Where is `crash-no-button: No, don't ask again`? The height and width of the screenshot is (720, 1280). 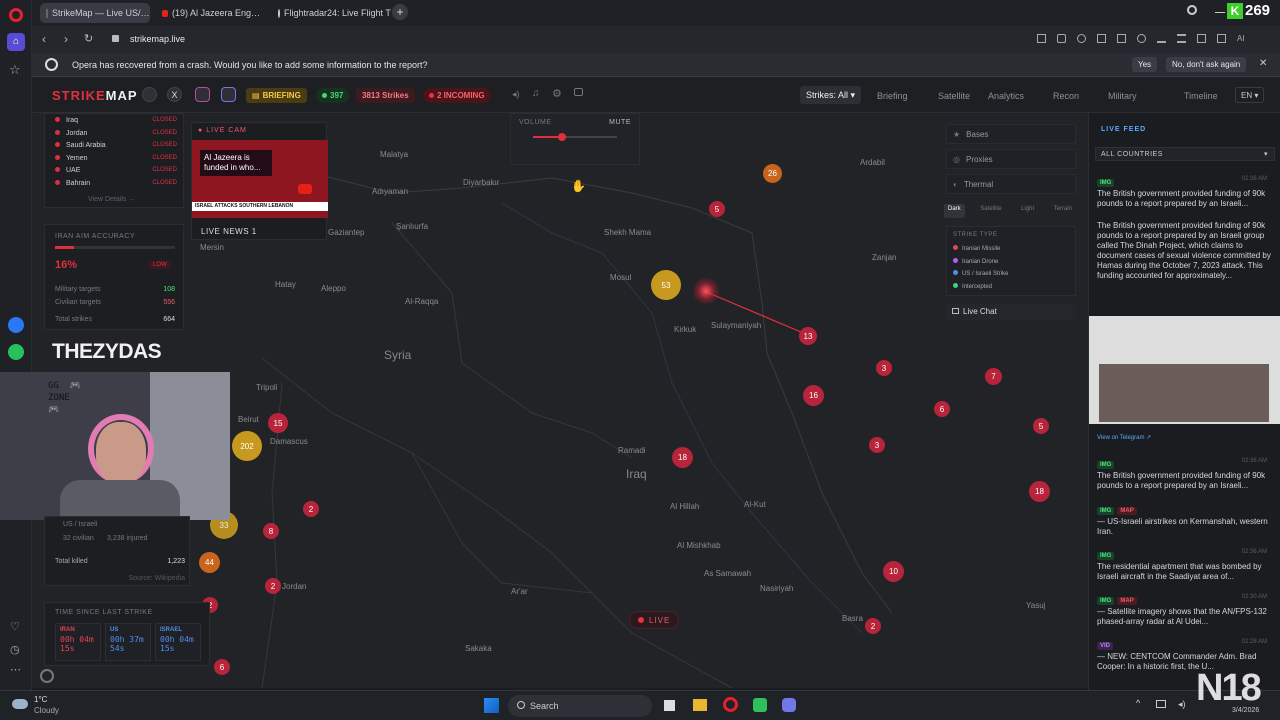
crash-no-button: No, don't ask again is located at coordinates (1206, 64).